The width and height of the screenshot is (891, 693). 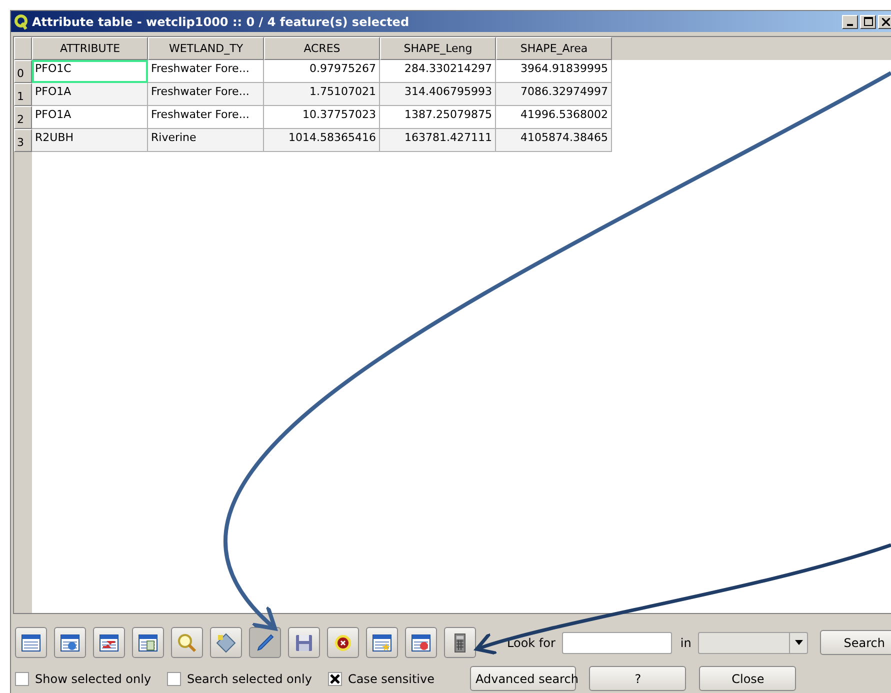 I want to click on search-field, so click(x=617, y=643).